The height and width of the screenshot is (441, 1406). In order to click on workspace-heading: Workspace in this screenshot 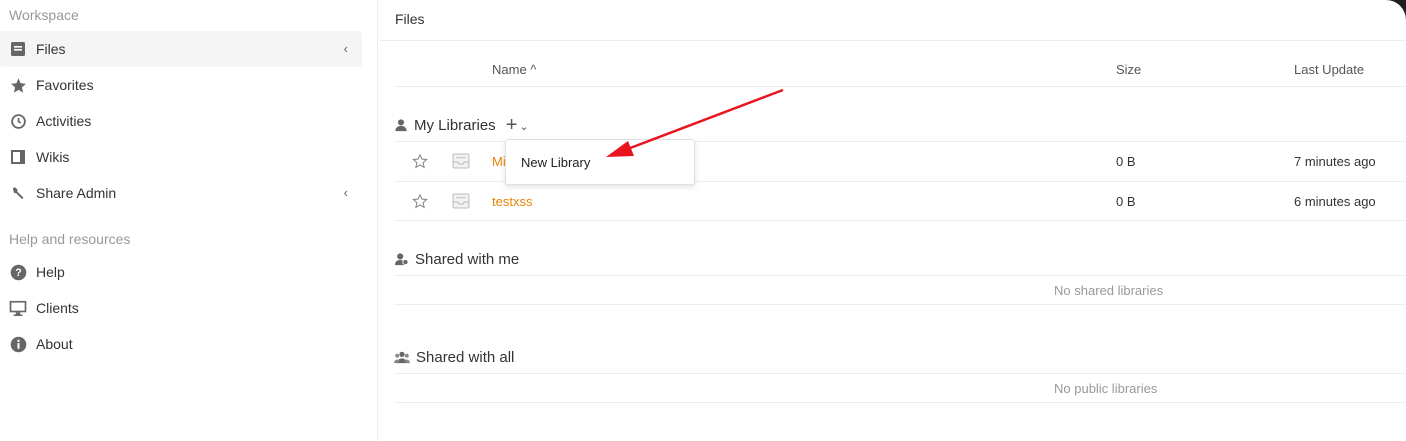, I will do `click(44, 15)`.